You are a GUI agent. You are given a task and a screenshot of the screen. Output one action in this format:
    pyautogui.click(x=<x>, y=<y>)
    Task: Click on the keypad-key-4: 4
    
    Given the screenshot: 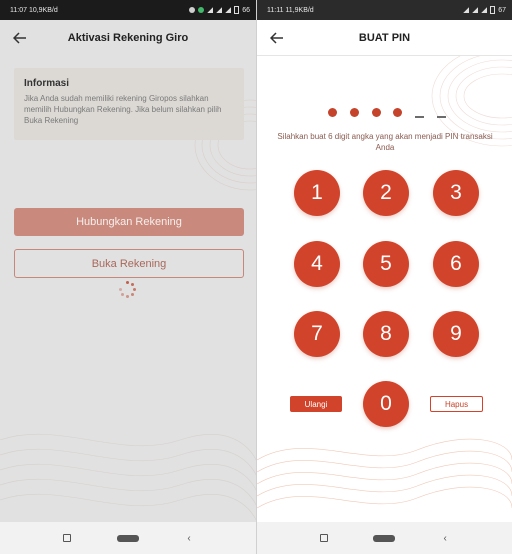 What is the action you would take?
    pyautogui.click(x=317, y=264)
    